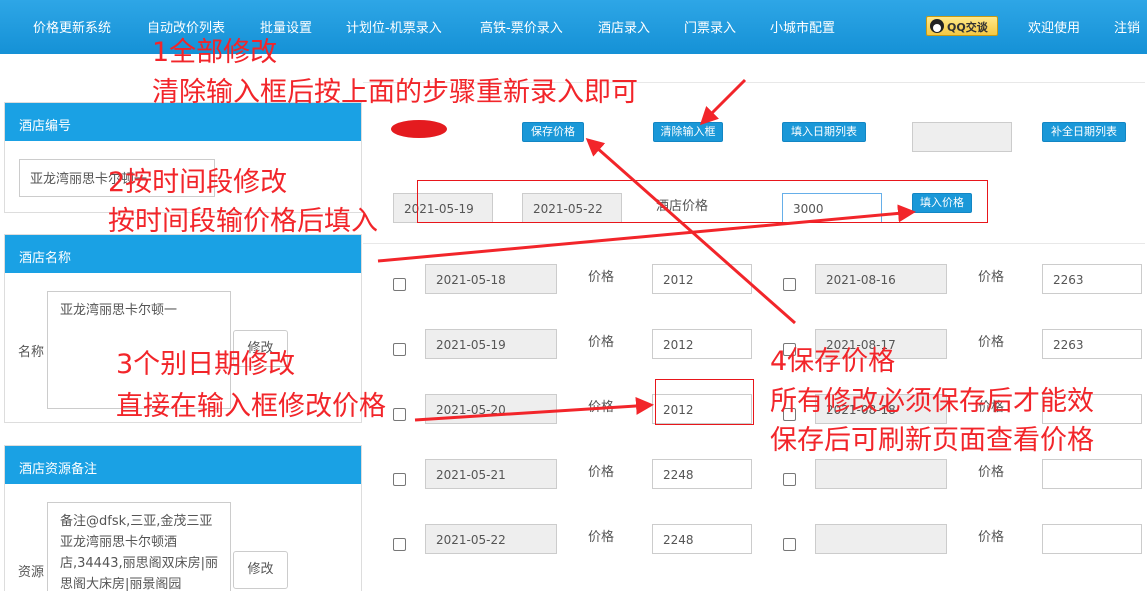 Image resolution: width=1147 pixels, height=591 pixels. Describe the element at coordinates (198, 182) in the screenshot. I see `annotation-2-title: 2按时间段修改` at that location.